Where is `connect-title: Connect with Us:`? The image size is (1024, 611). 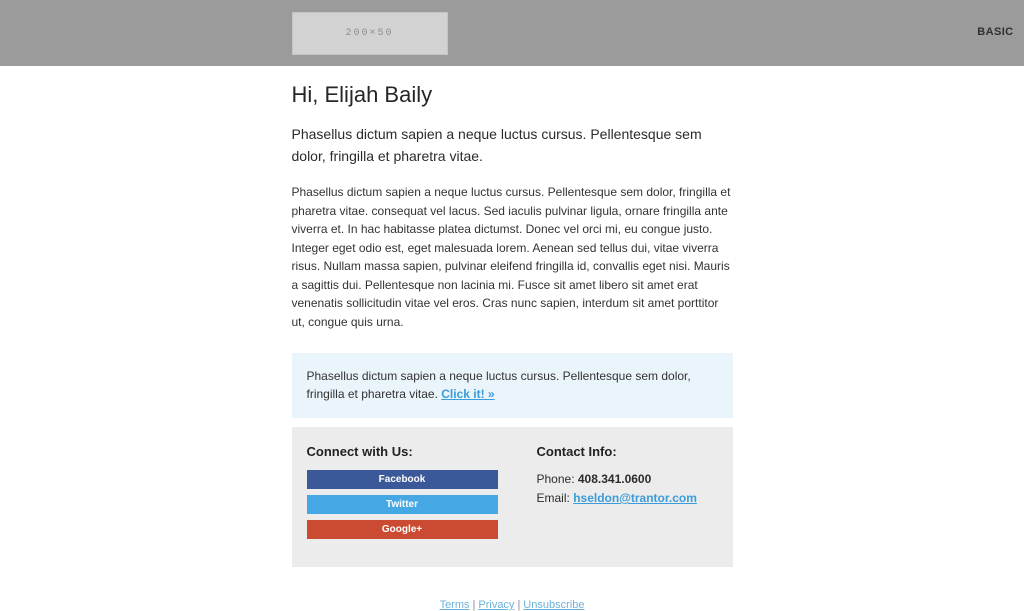
connect-title: Connect with Us: is located at coordinates (359, 451).